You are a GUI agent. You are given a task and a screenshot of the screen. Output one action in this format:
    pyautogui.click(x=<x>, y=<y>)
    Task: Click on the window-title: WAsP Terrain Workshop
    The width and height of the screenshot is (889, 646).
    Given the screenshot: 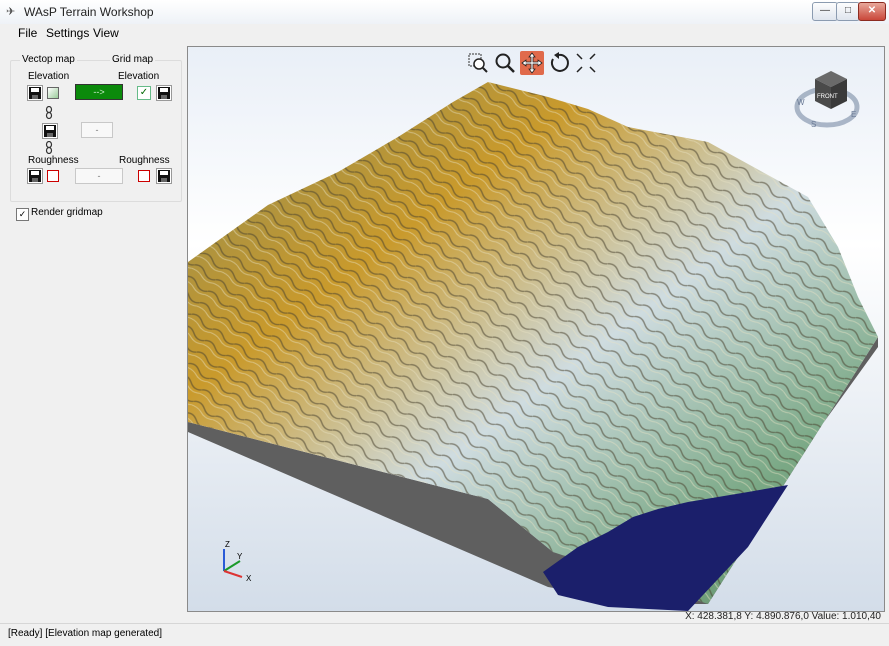 What is the action you would take?
    pyautogui.click(x=89, y=12)
    